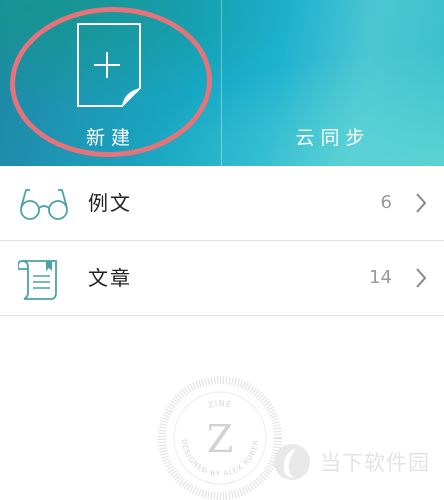 This screenshot has width=444, height=500. I want to click on logo-top-text: ZINE, so click(219, 404).